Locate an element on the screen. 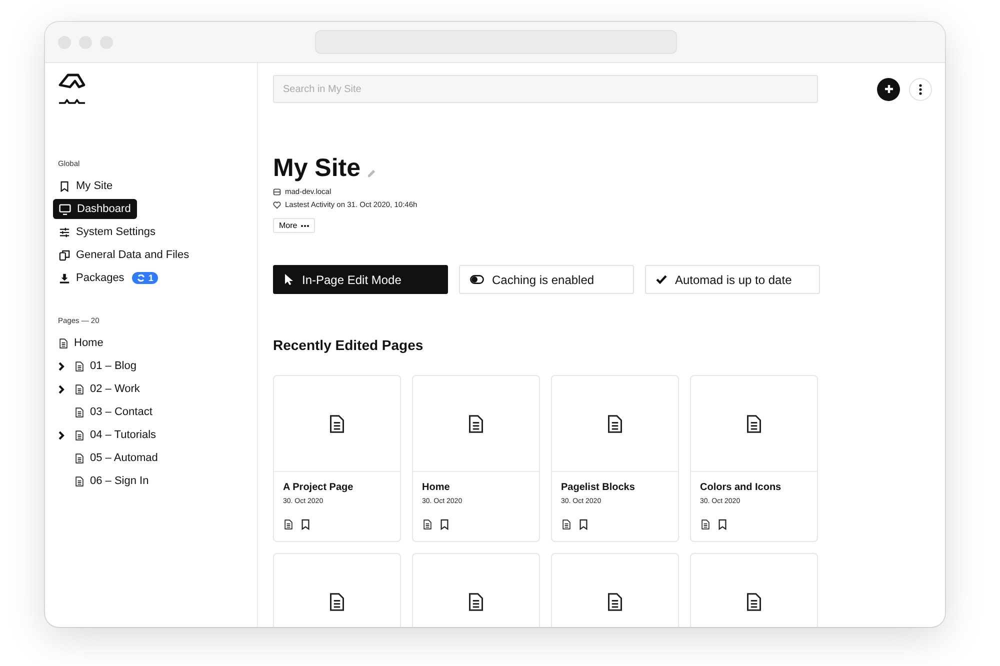  search-field: Search in My Site is located at coordinates (545, 89).